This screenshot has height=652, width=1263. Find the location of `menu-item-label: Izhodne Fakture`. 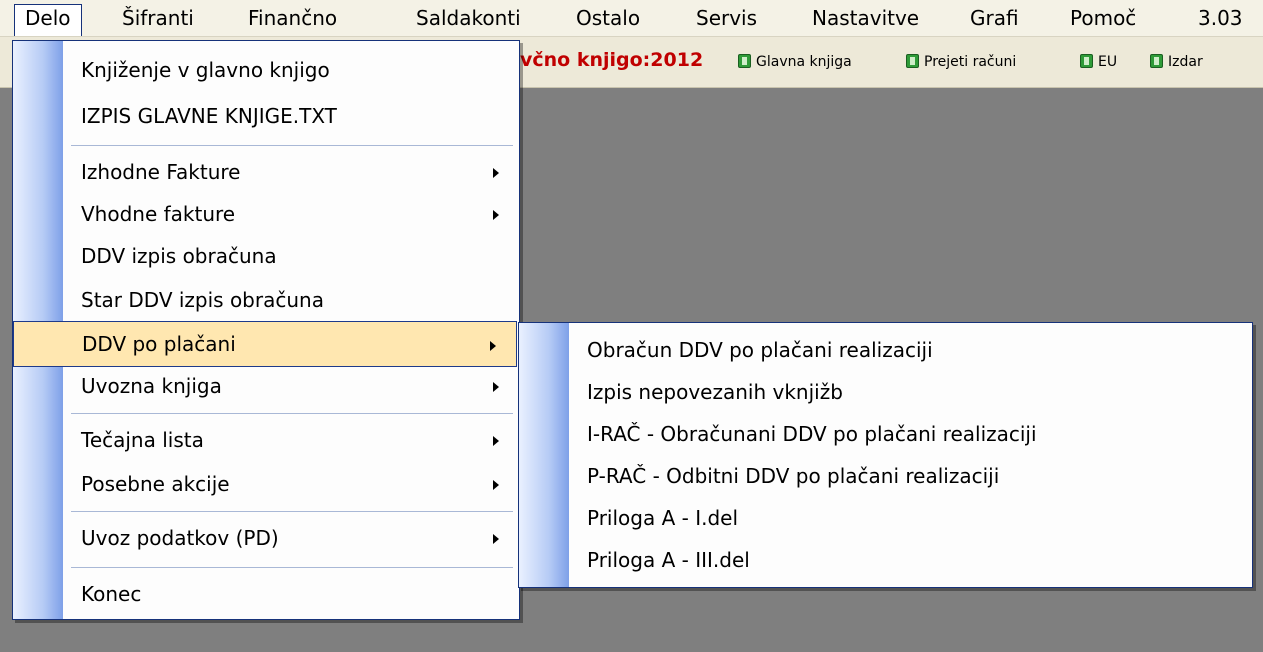

menu-item-label: Izhodne Fakture is located at coordinates (161, 172).